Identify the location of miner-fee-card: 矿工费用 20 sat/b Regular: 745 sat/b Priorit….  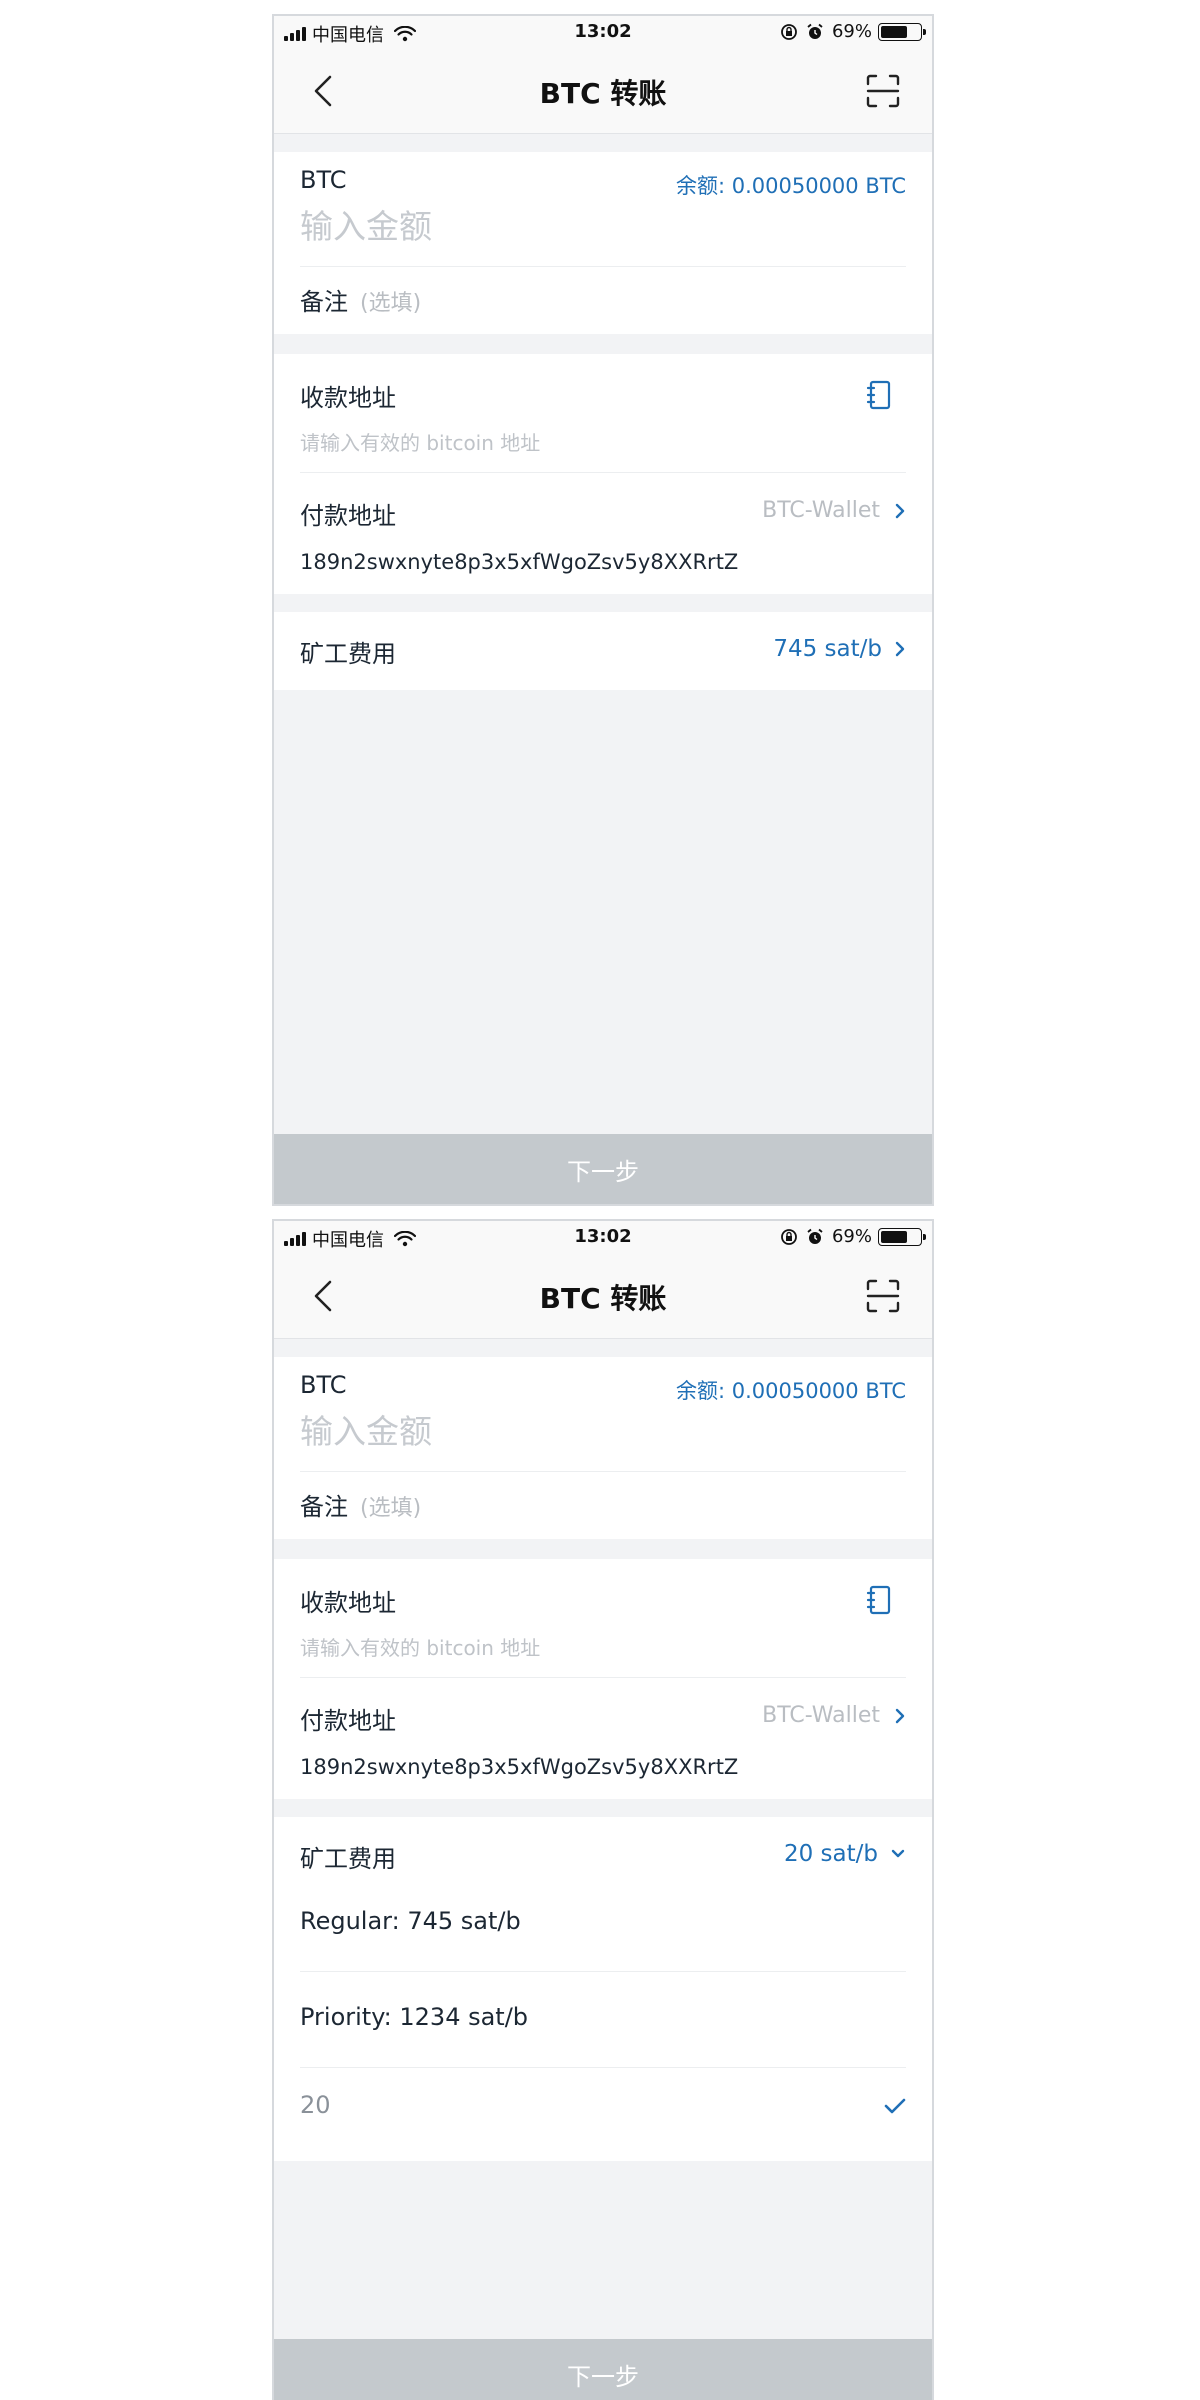
(603, 1989).